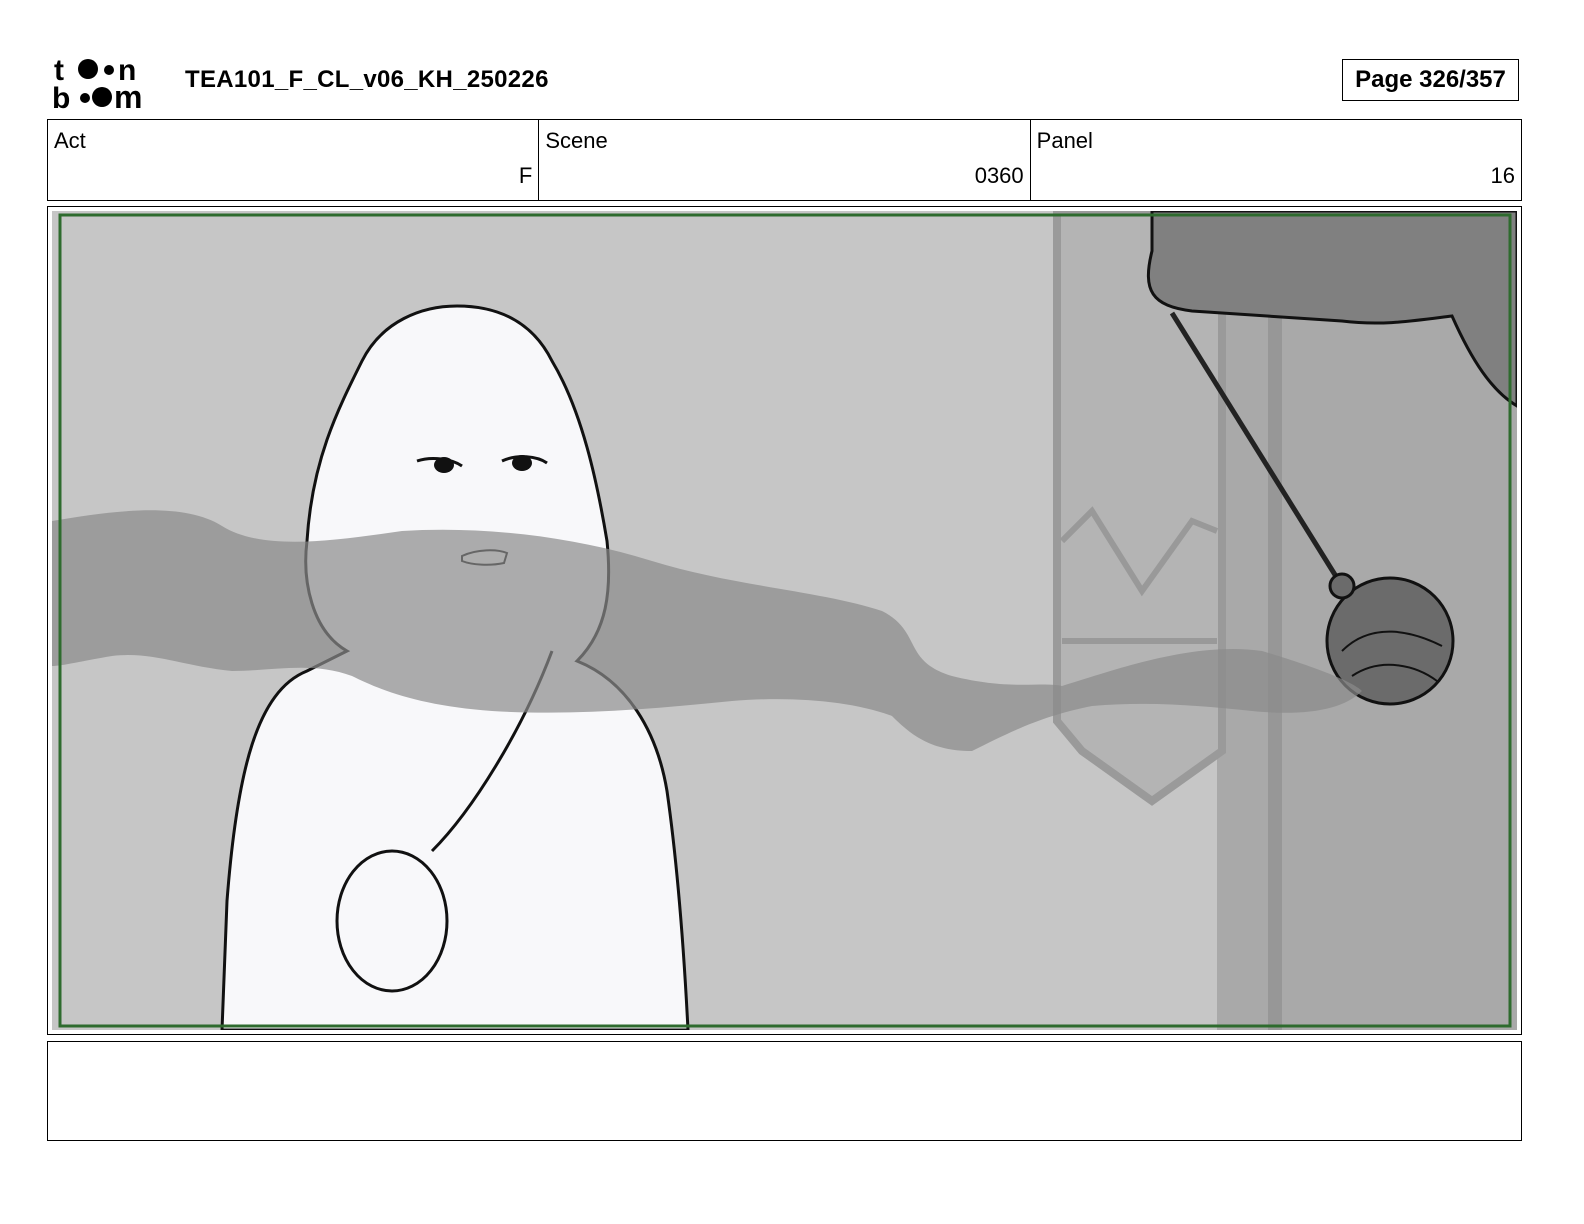 The width and height of the screenshot is (1584, 1224). I want to click on panel-cell: Panel 16, so click(1276, 160).